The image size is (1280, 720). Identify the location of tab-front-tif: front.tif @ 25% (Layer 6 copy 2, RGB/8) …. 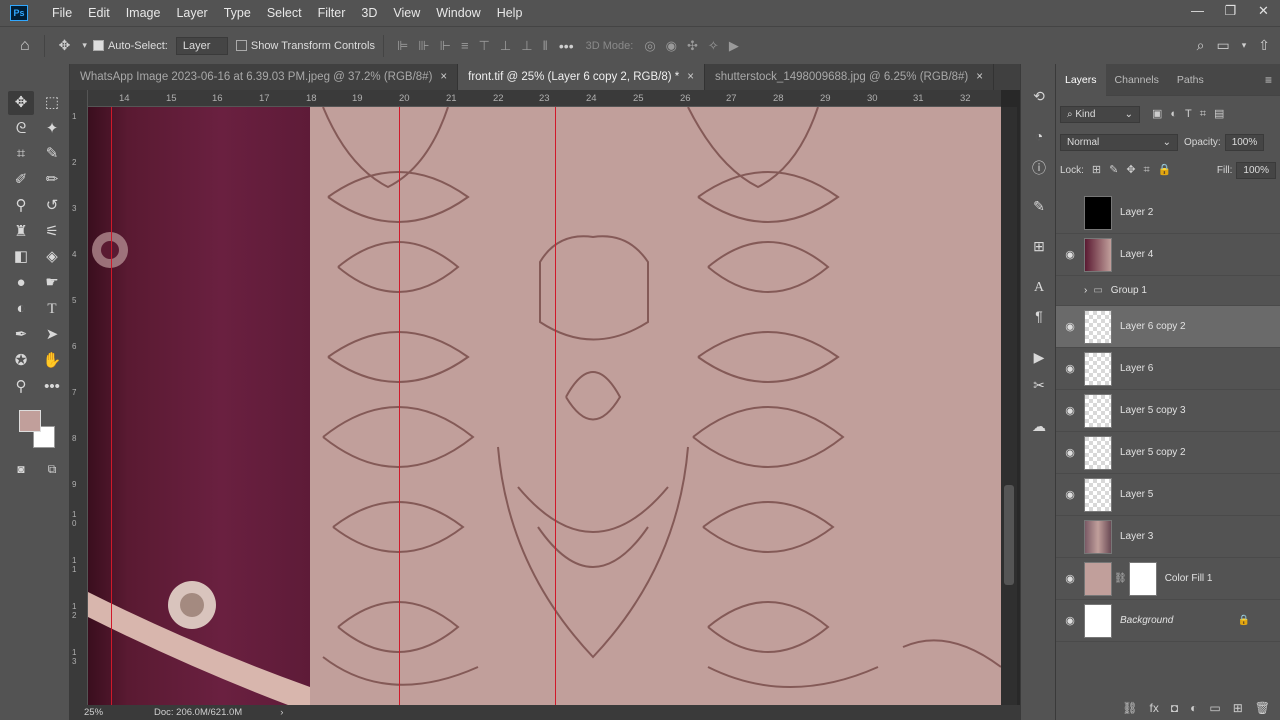
(581, 77).